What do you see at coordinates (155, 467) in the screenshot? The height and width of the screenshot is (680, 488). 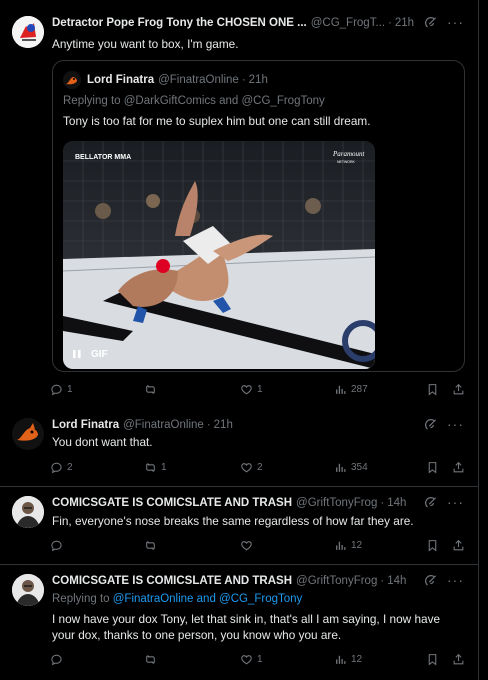 I see `retweet-button: 1` at bounding box center [155, 467].